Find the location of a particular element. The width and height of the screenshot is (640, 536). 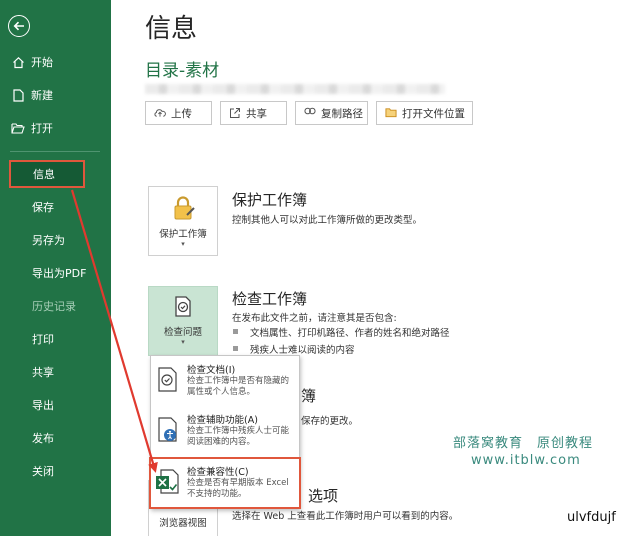

sidebar-item-label: 关闭 is located at coordinates (43, 471).